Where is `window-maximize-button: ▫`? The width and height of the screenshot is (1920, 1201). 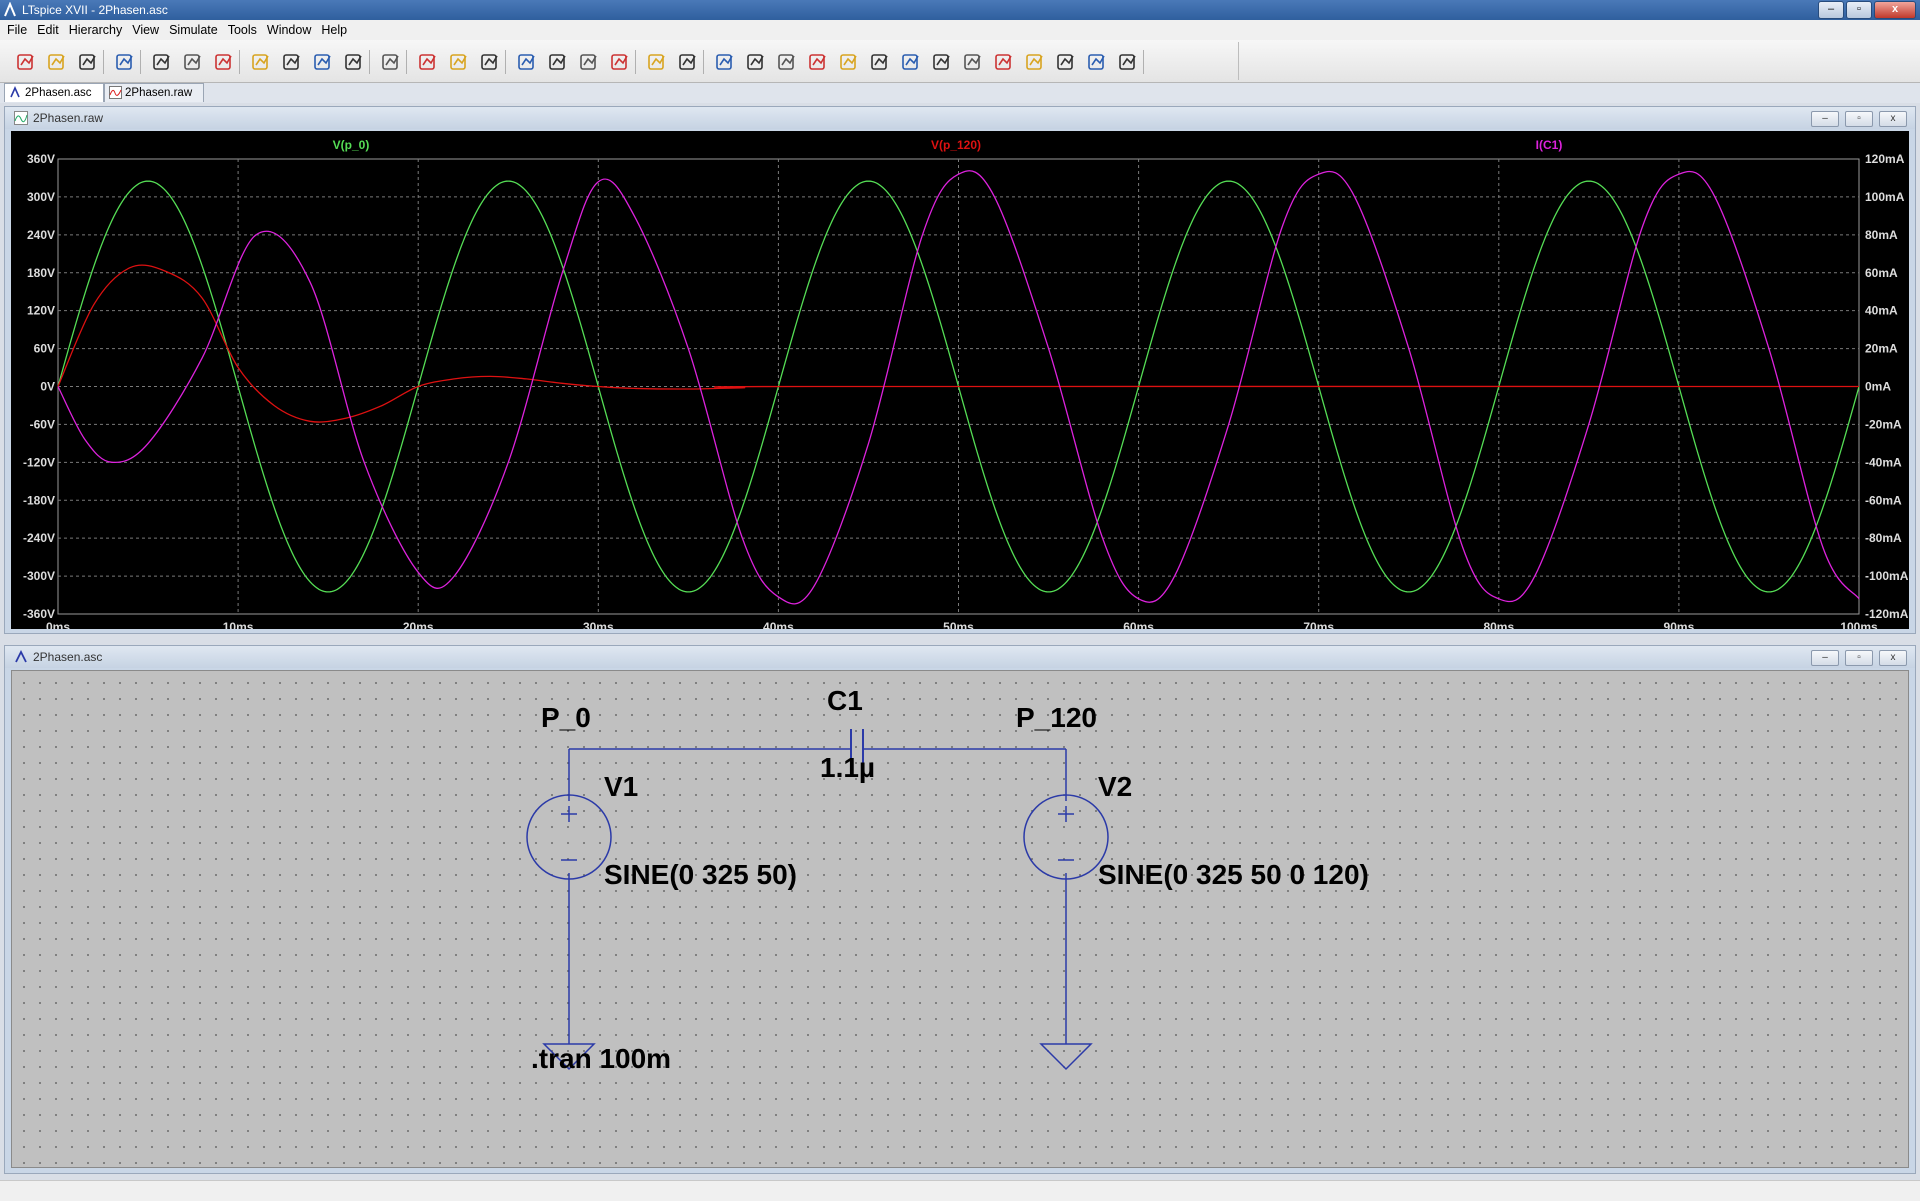 window-maximize-button: ▫ is located at coordinates (1859, 10).